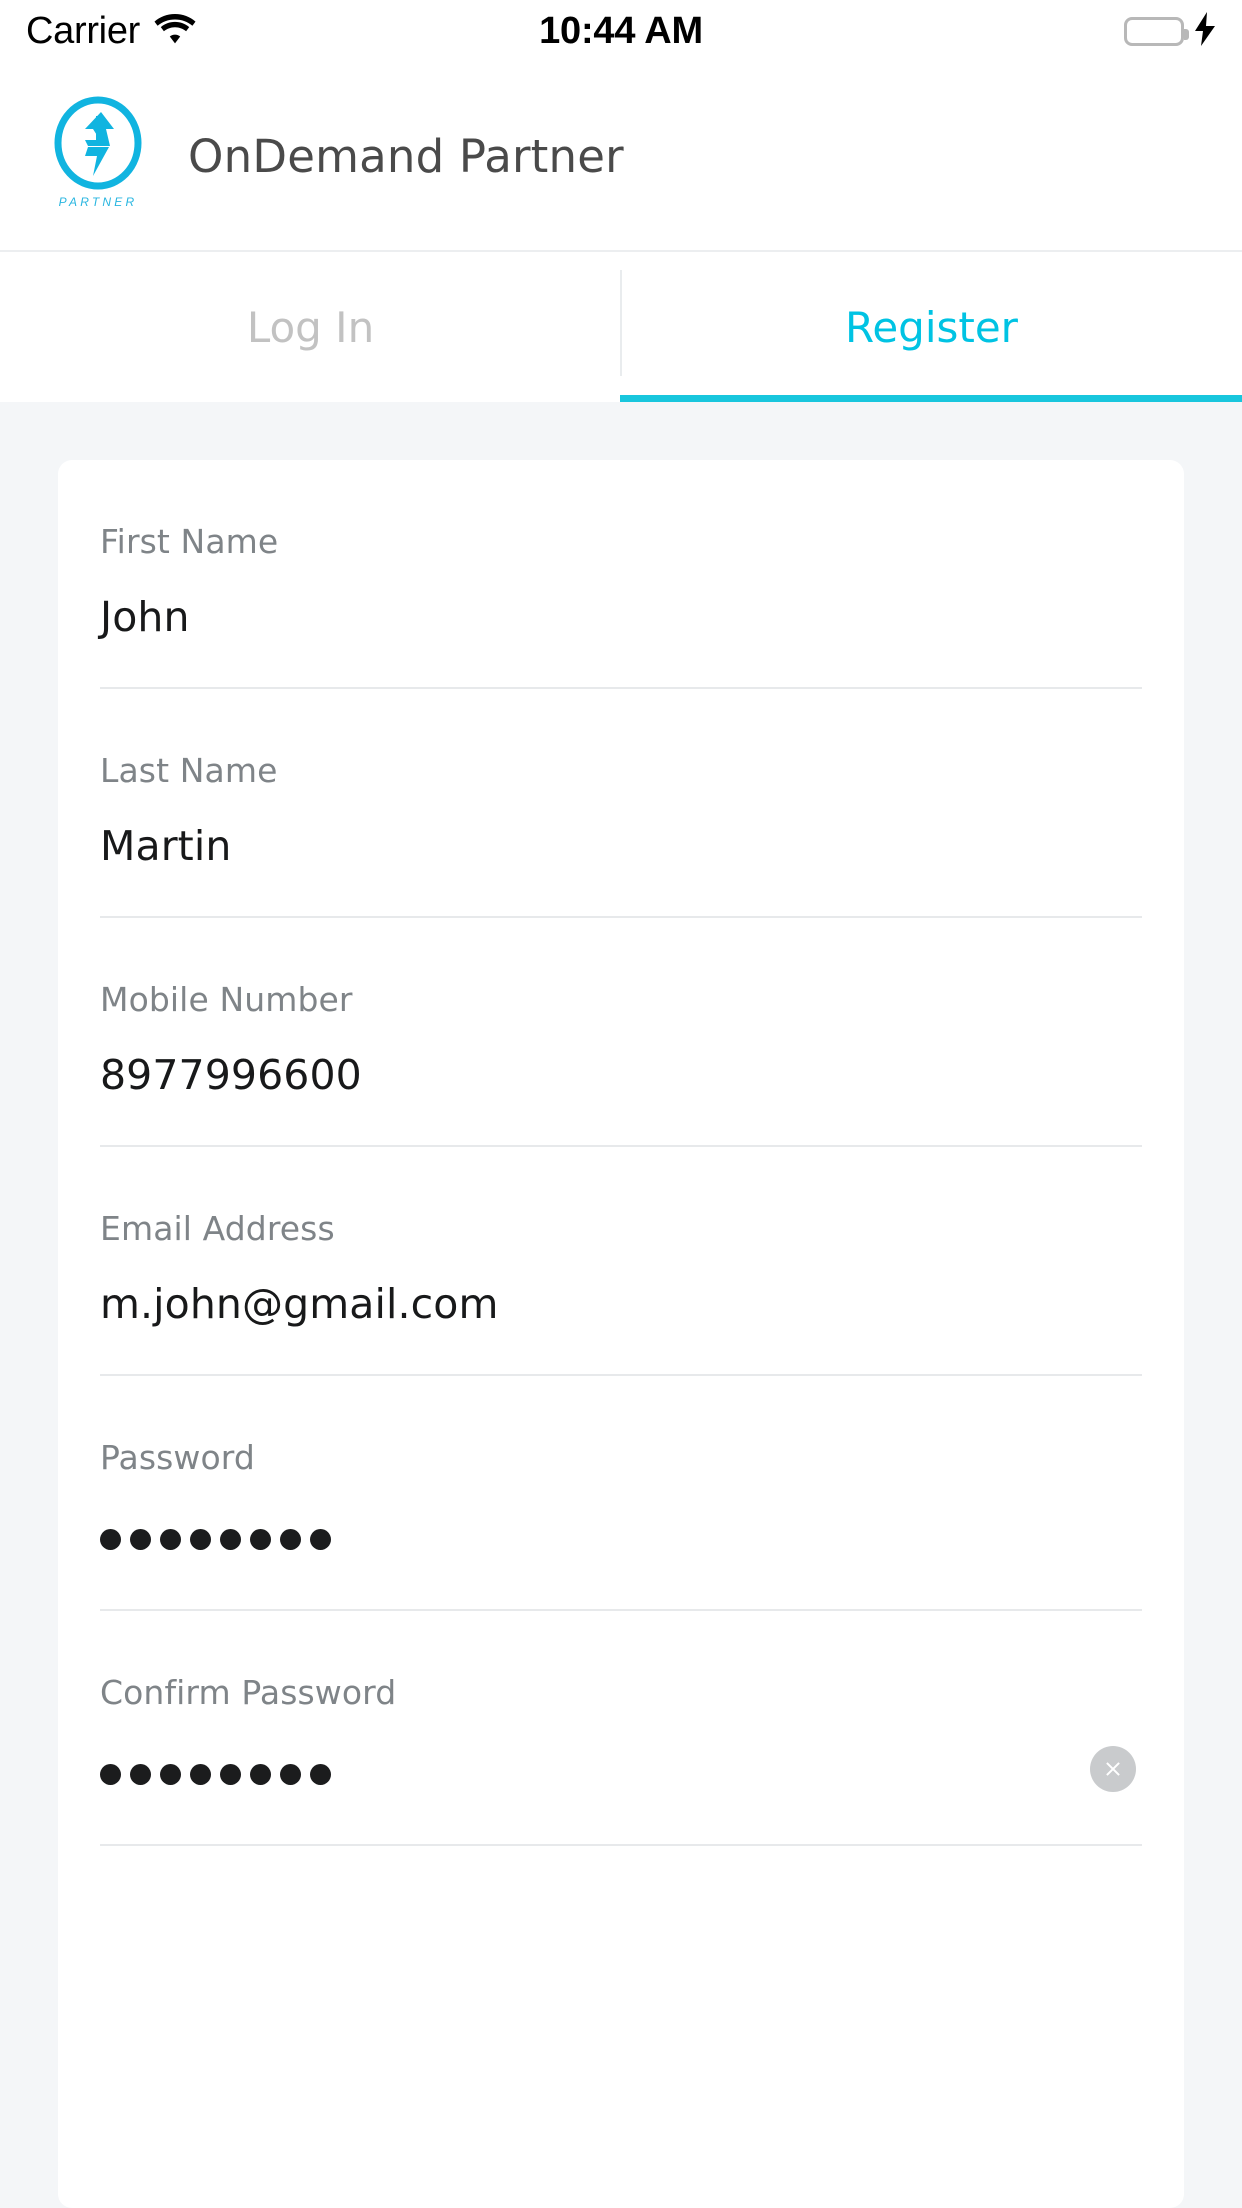  What do you see at coordinates (83, 30) in the screenshot?
I see `carrier-label: Carrier` at bounding box center [83, 30].